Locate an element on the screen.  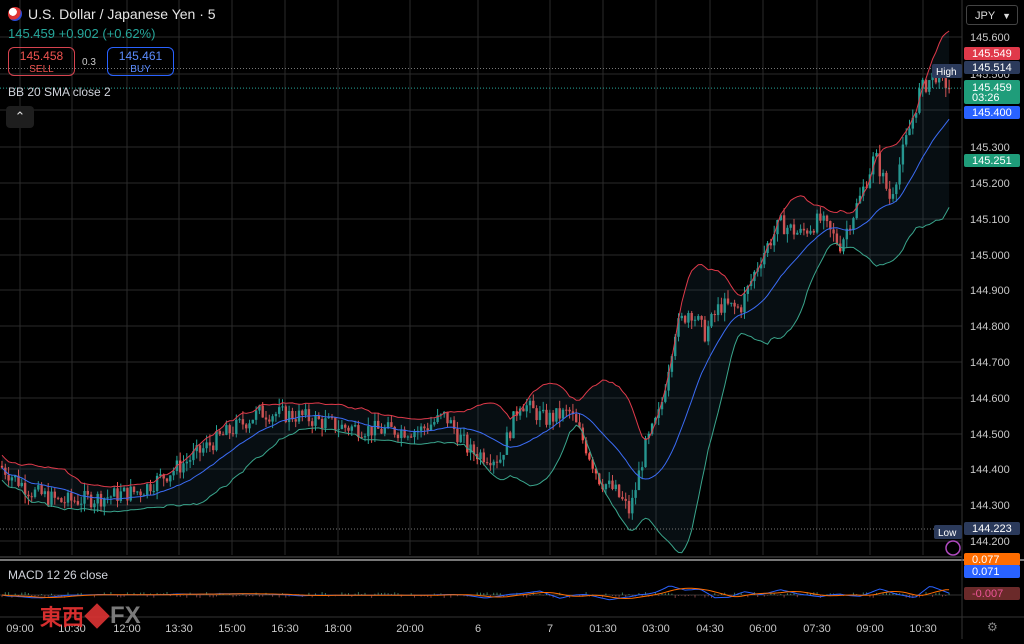
logo-text-cn: 東西 is located at coordinates (62, 618).